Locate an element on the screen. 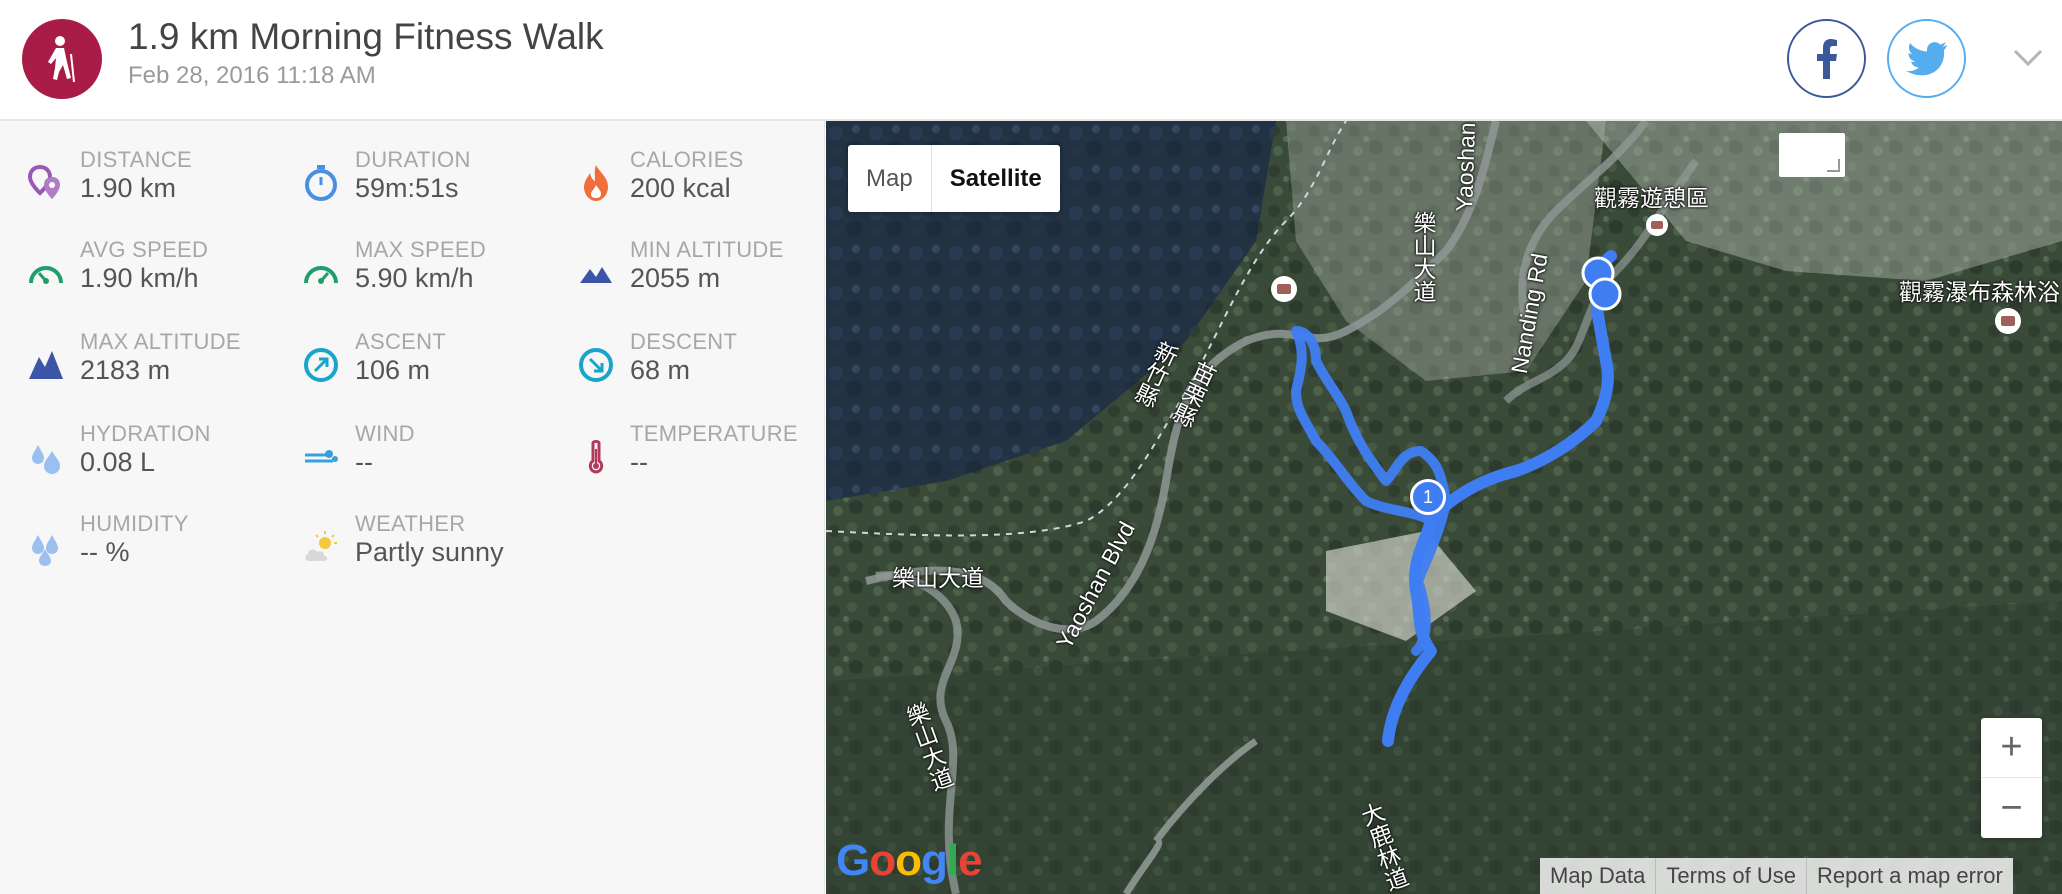  stat-label: DURATION is located at coordinates (413, 159).